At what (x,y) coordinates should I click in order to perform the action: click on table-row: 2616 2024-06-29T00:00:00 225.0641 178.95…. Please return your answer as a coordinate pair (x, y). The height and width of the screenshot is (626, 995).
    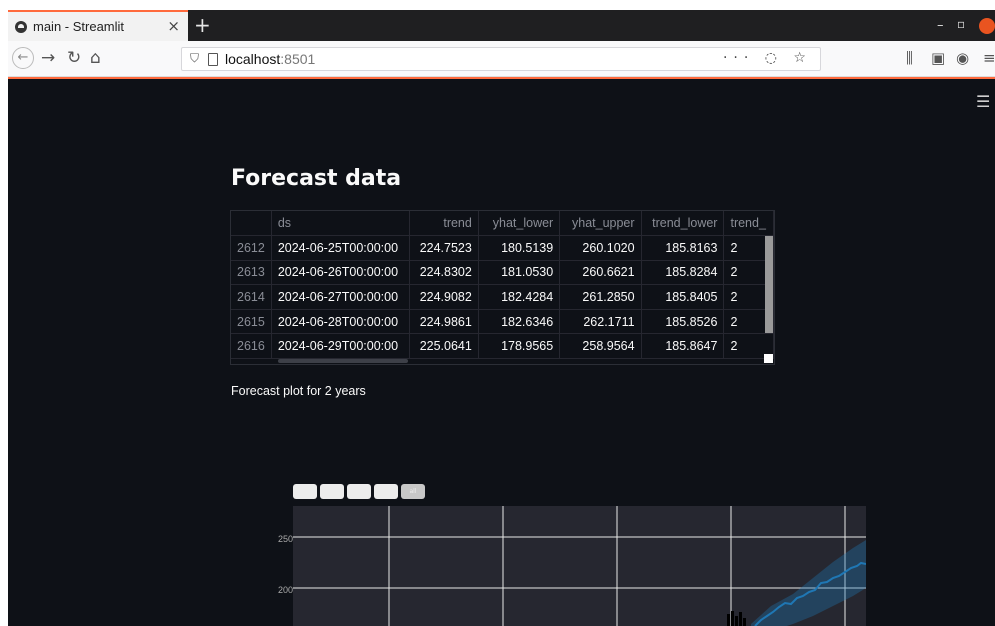
    Looking at the image, I should click on (502, 346).